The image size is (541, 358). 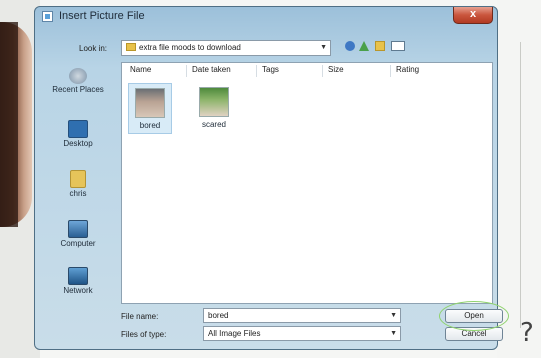 I want to click on window-icon, so click(x=47, y=16).